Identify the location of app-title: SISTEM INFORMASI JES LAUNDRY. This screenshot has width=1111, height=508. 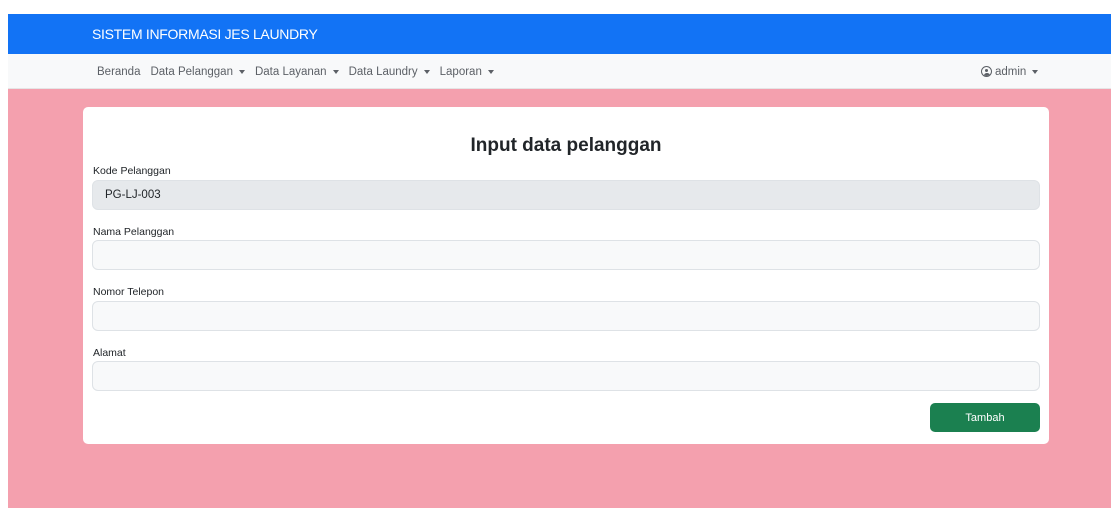
(205, 34).